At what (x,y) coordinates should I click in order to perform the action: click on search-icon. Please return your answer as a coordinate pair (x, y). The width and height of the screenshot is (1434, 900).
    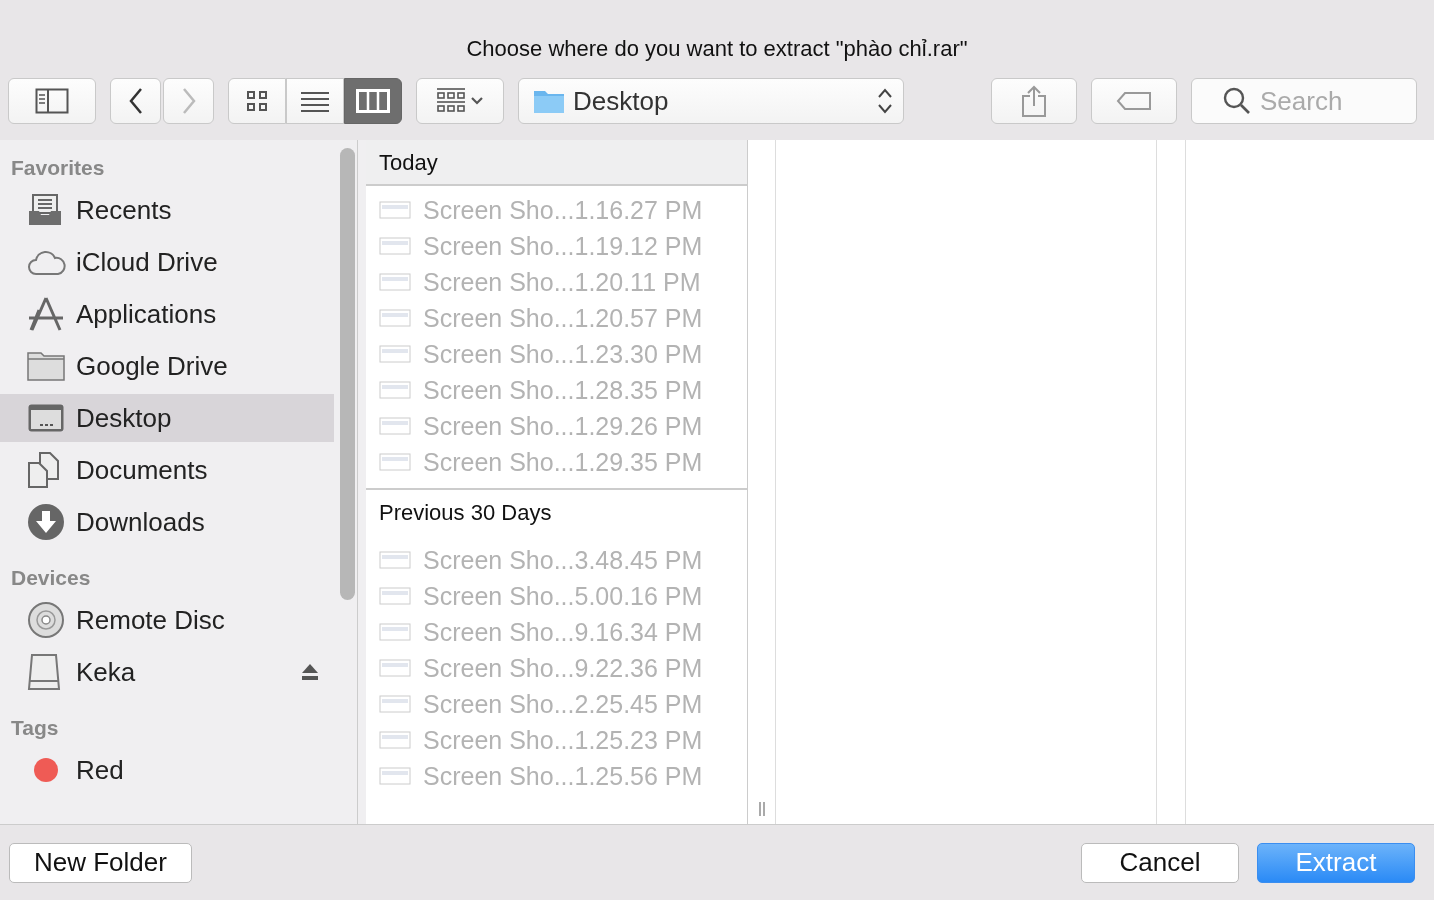
    Looking at the image, I should click on (1237, 101).